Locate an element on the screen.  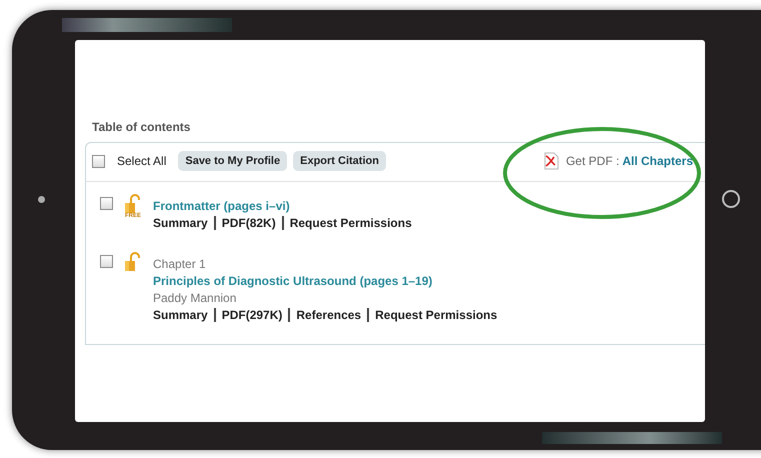
toolbar-button: Save to My Profile is located at coordinates (233, 161).